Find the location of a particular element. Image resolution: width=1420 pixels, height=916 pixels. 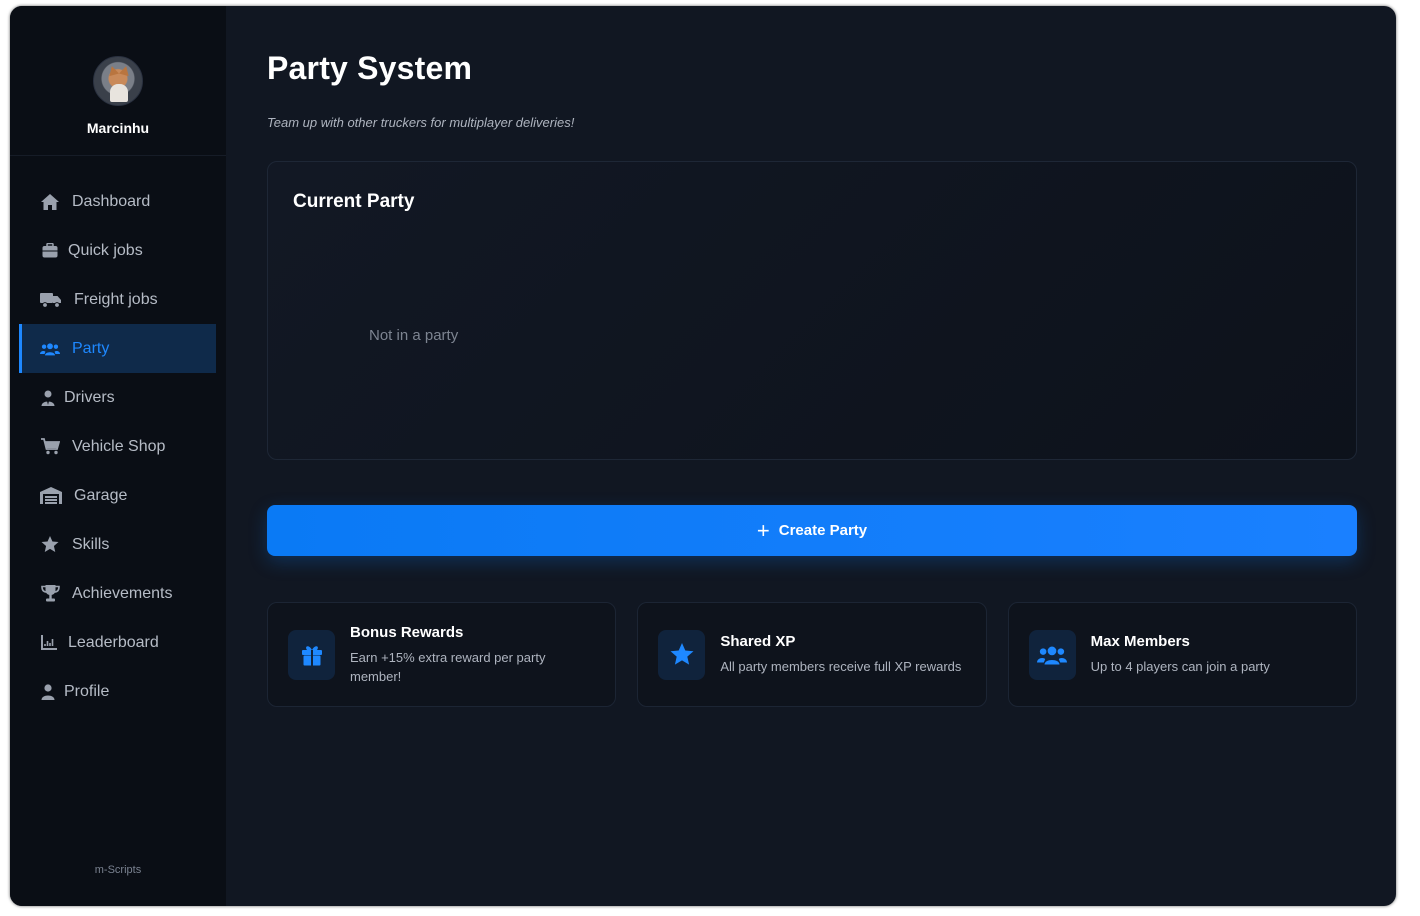

sidebar-item-label: Dashboard is located at coordinates (111, 201).